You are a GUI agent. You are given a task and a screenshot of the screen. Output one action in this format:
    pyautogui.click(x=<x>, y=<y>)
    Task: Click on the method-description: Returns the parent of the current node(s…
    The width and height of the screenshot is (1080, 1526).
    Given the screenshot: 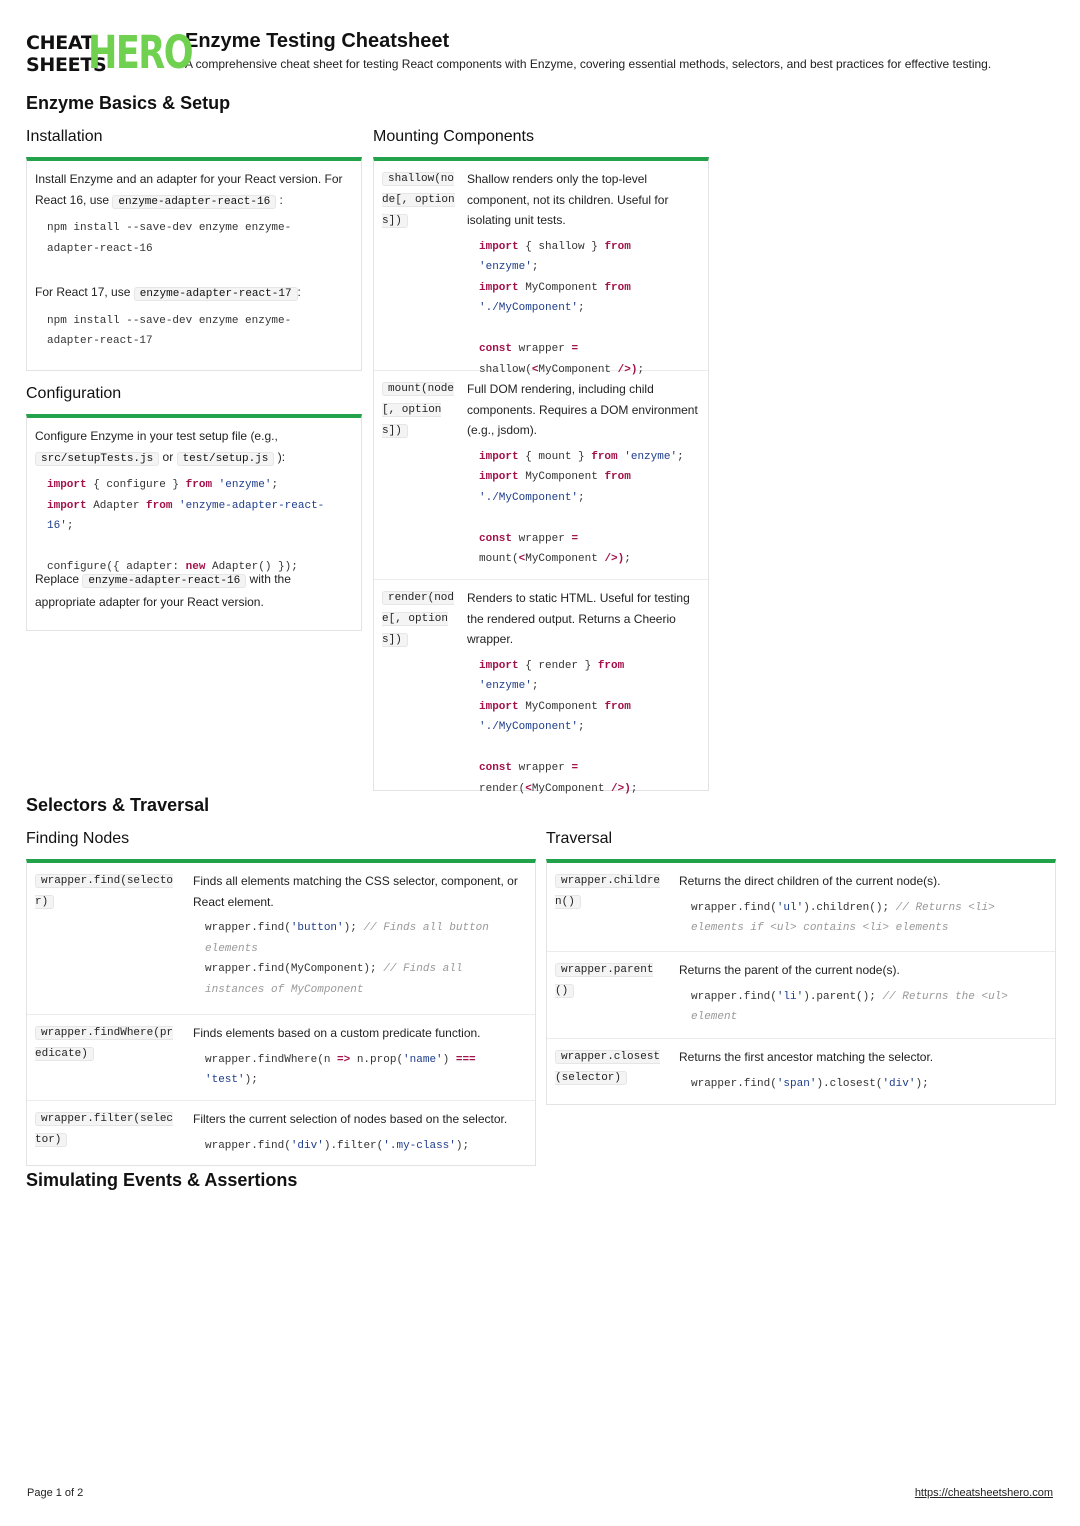 What is the action you would take?
    pyautogui.click(x=789, y=970)
    